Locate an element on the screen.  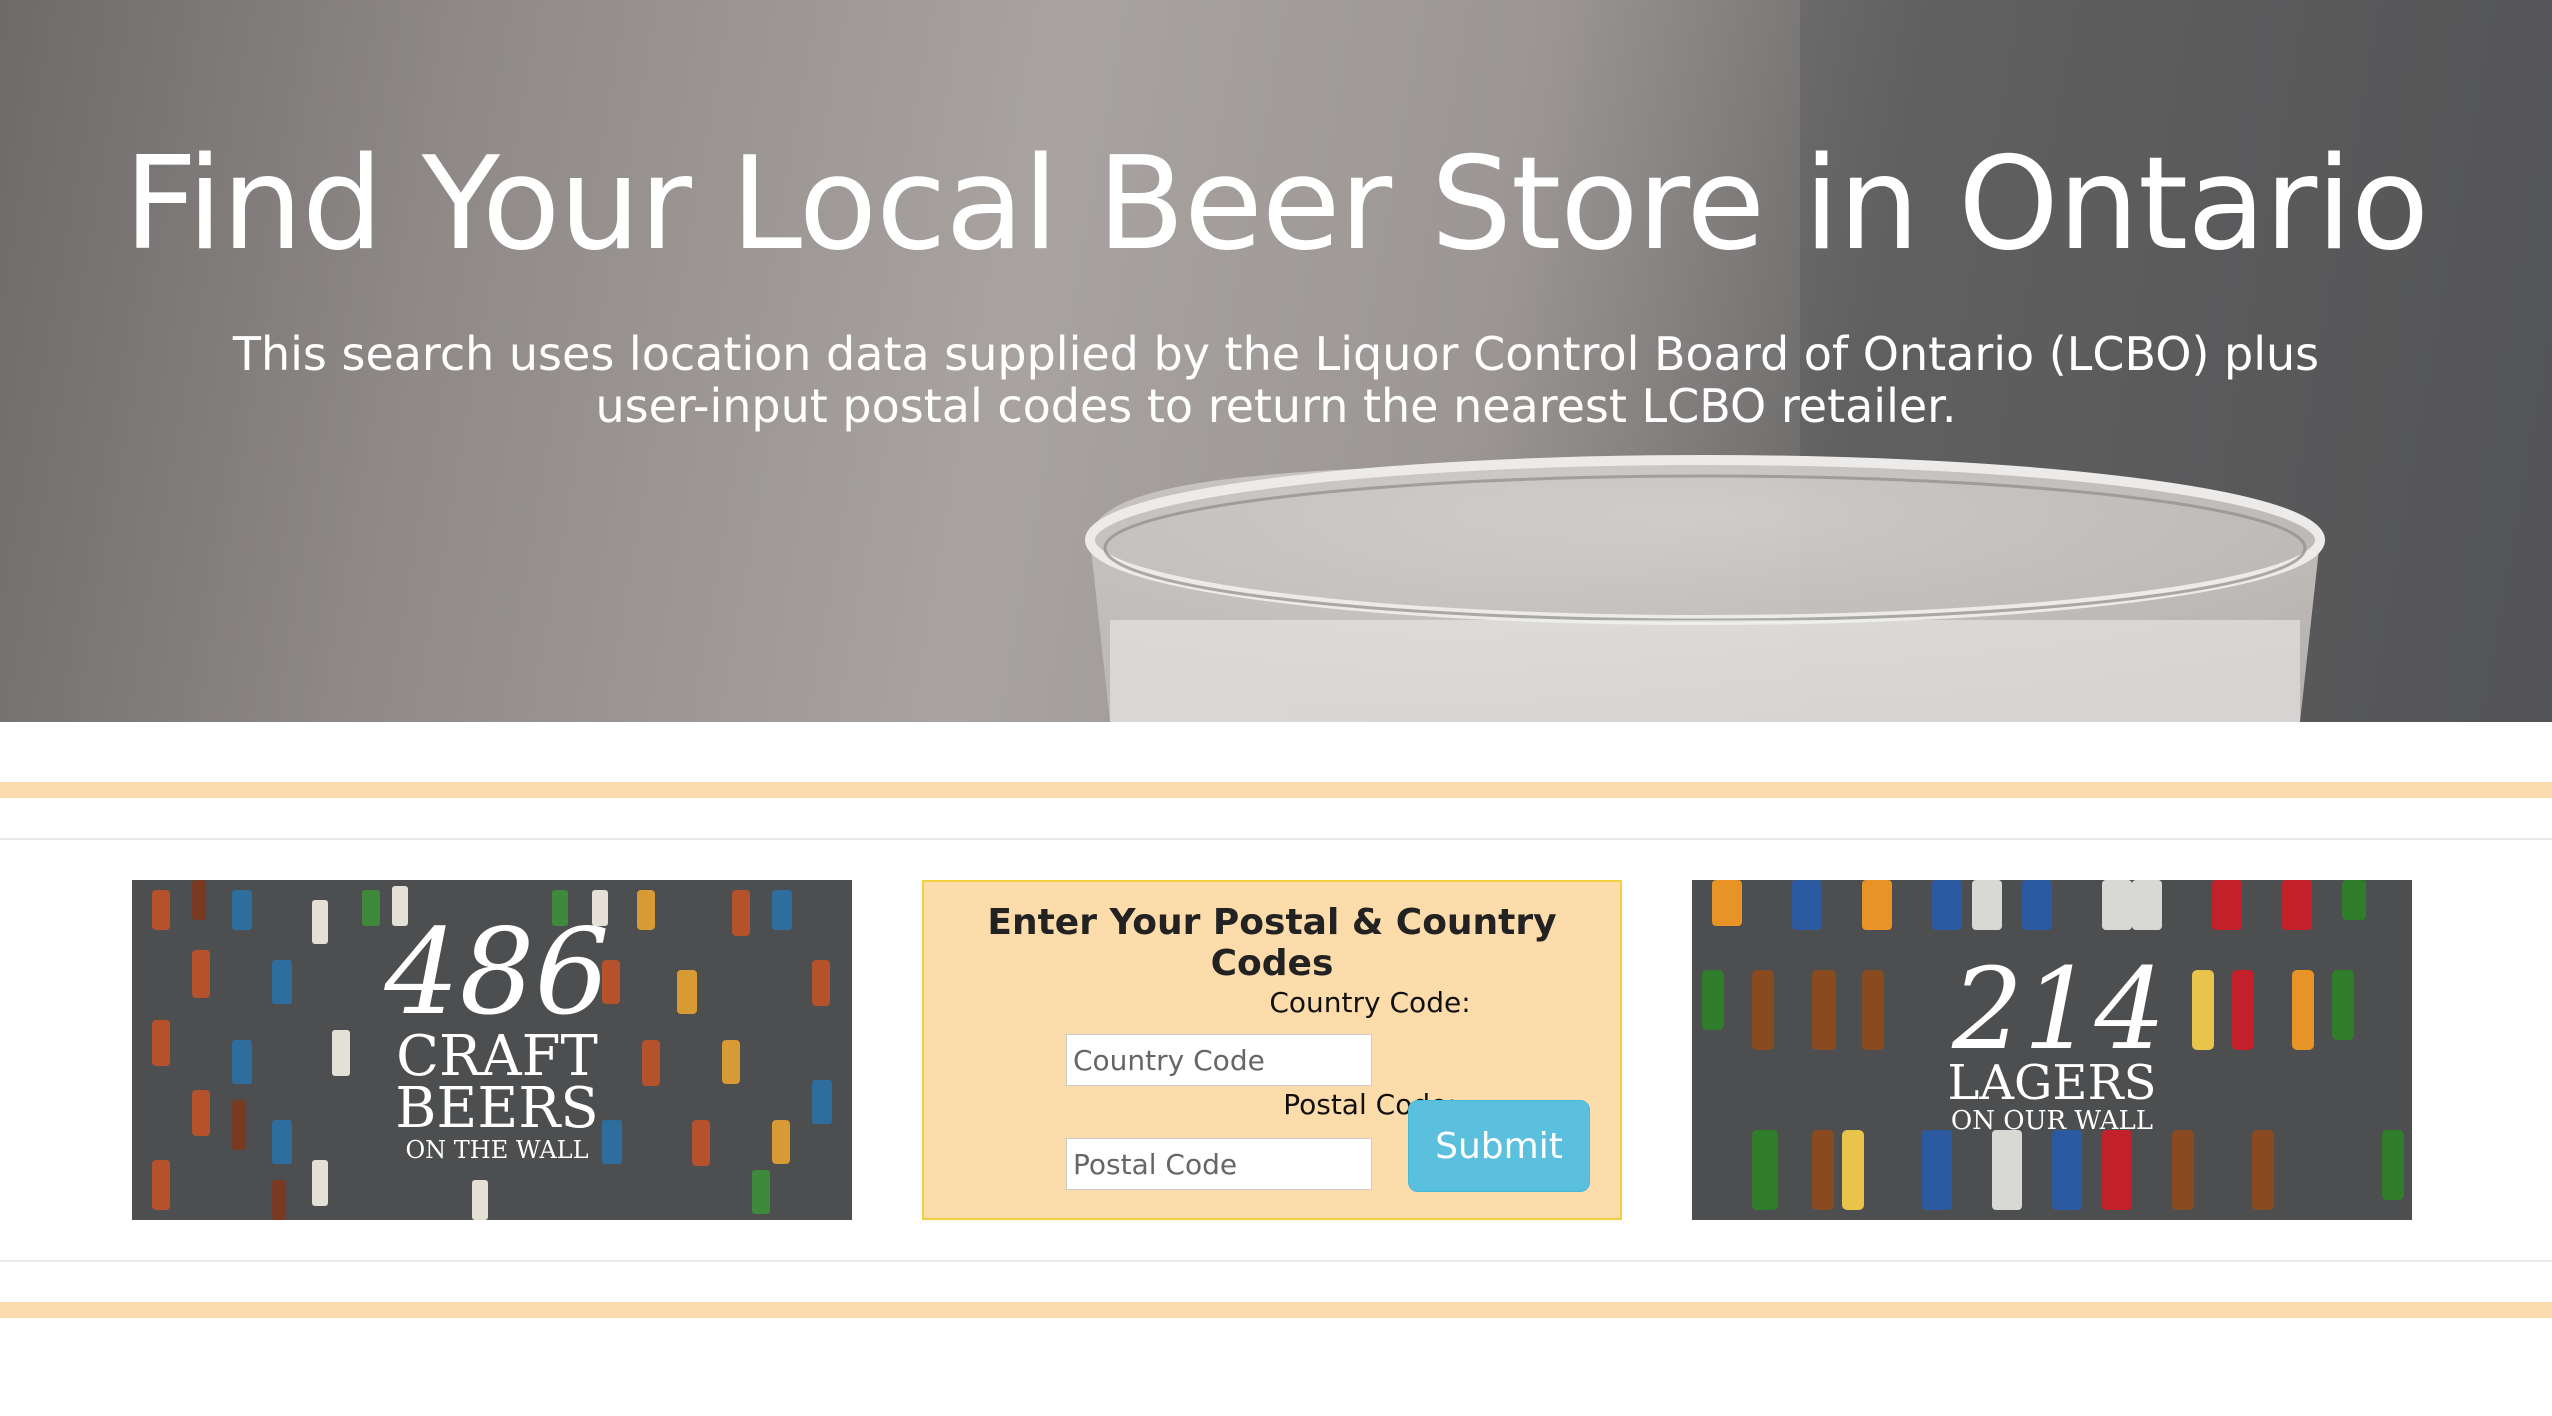
craft-beers-promo-image: 486 CRAFT BEERS ON THE WALL is located at coordinates (492, 1050).